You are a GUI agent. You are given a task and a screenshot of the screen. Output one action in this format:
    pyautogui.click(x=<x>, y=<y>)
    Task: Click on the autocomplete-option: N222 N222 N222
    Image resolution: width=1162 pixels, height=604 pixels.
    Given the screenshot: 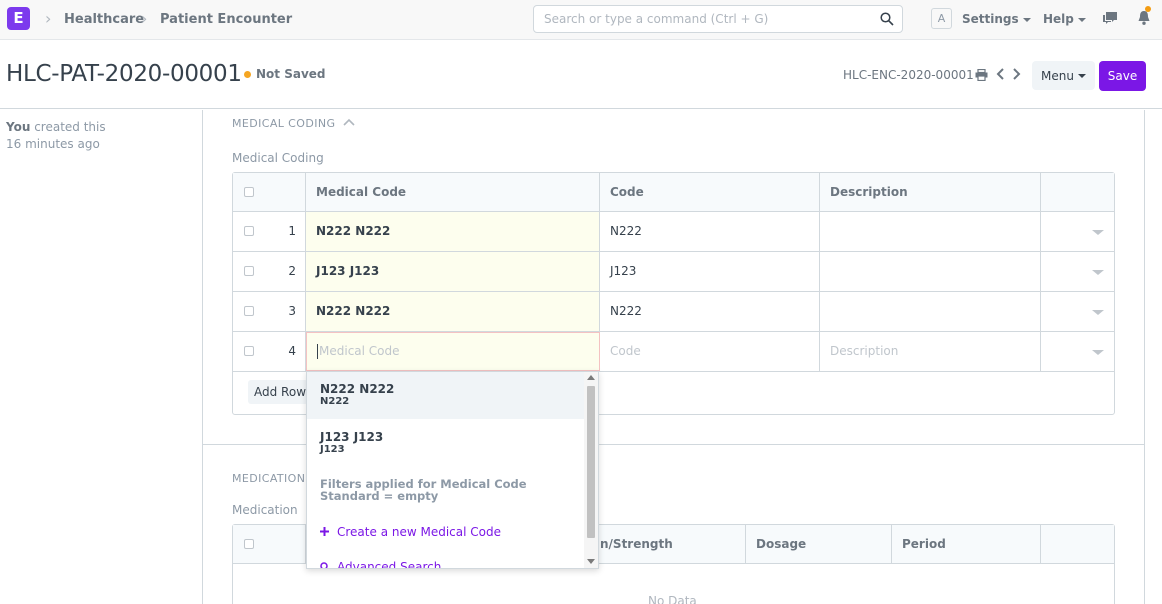 What is the action you would take?
    pyautogui.click(x=446, y=395)
    